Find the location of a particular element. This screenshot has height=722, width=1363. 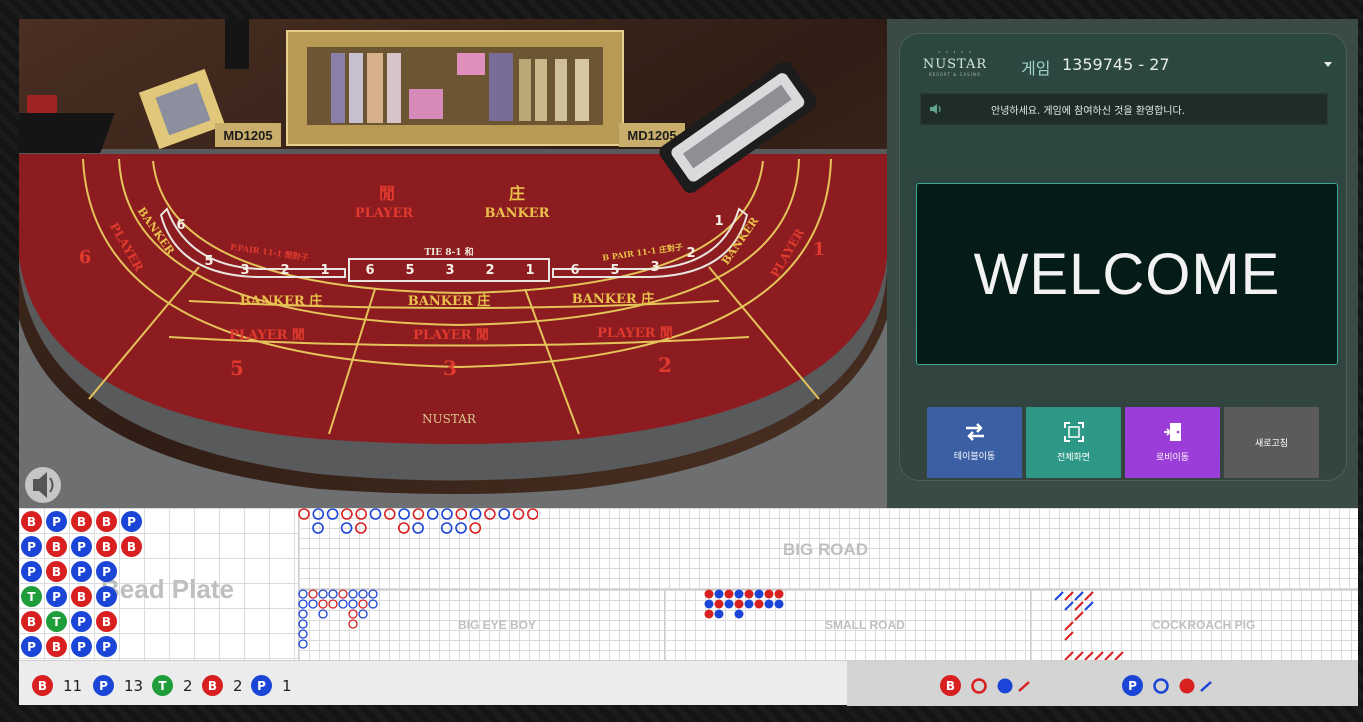

notice-bar: 안녕하세요. 게임에 참여하신 것을 환영합니다. is located at coordinates (1124, 109).